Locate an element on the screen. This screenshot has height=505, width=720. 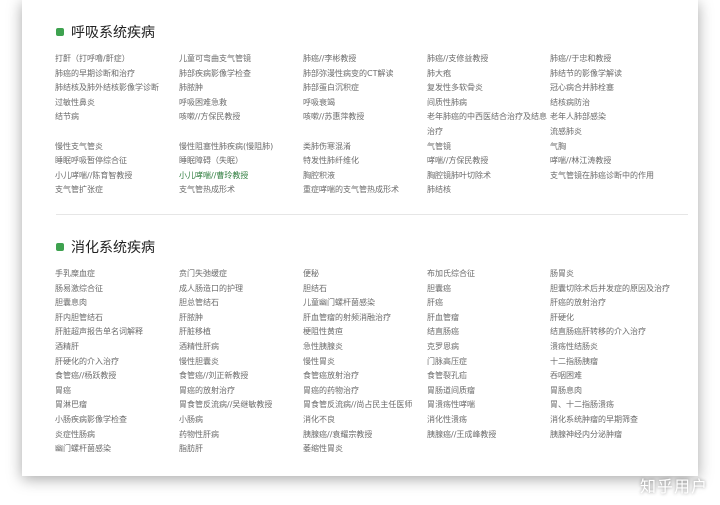
disease-link: 慢性胃炎 is located at coordinates (365, 362).